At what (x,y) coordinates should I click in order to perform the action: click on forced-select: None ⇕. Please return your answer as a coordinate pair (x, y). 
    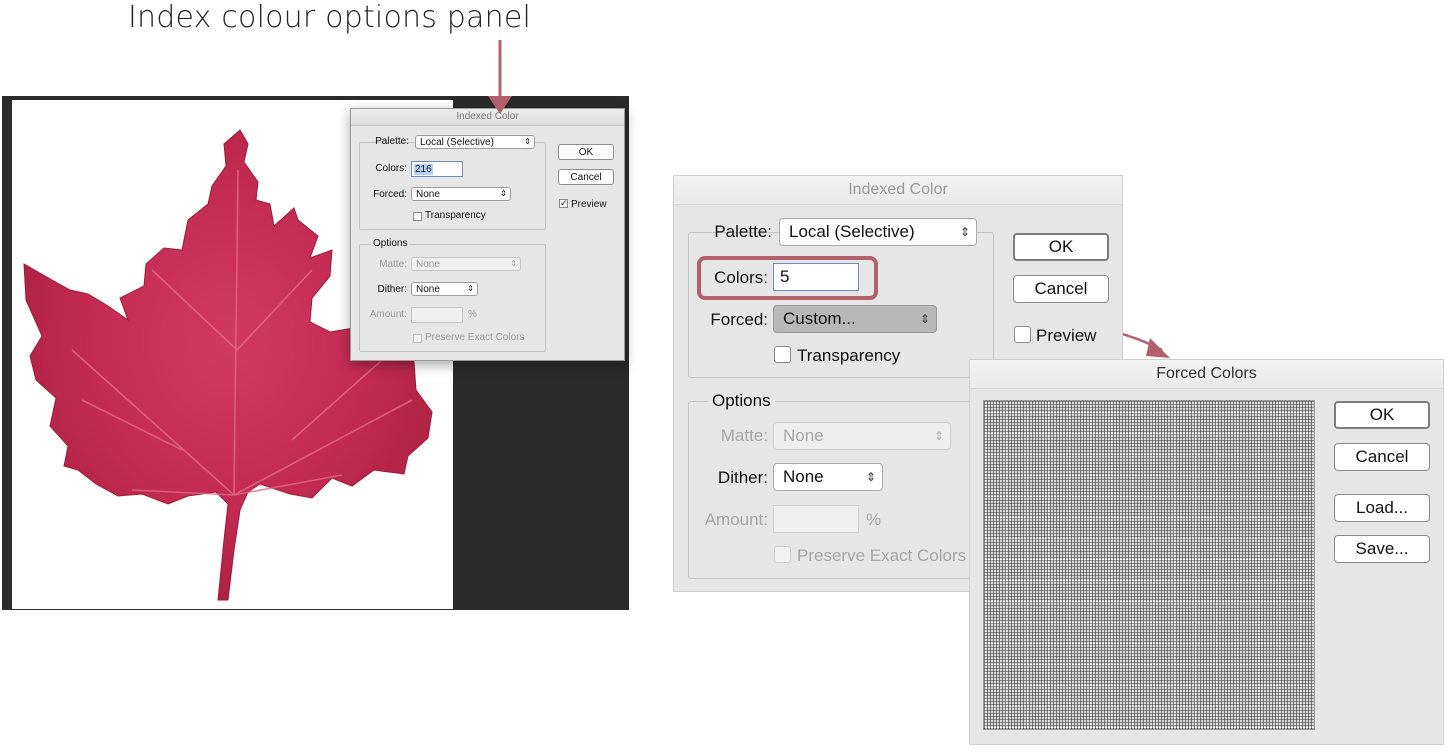
    Looking at the image, I should click on (461, 194).